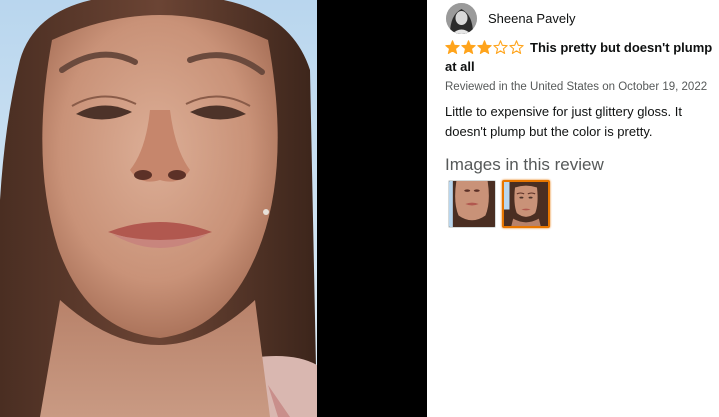 Image resolution: width=719 pixels, height=417 pixels. I want to click on reviewer-profile: Sheena Pavely, so click(510, 18).